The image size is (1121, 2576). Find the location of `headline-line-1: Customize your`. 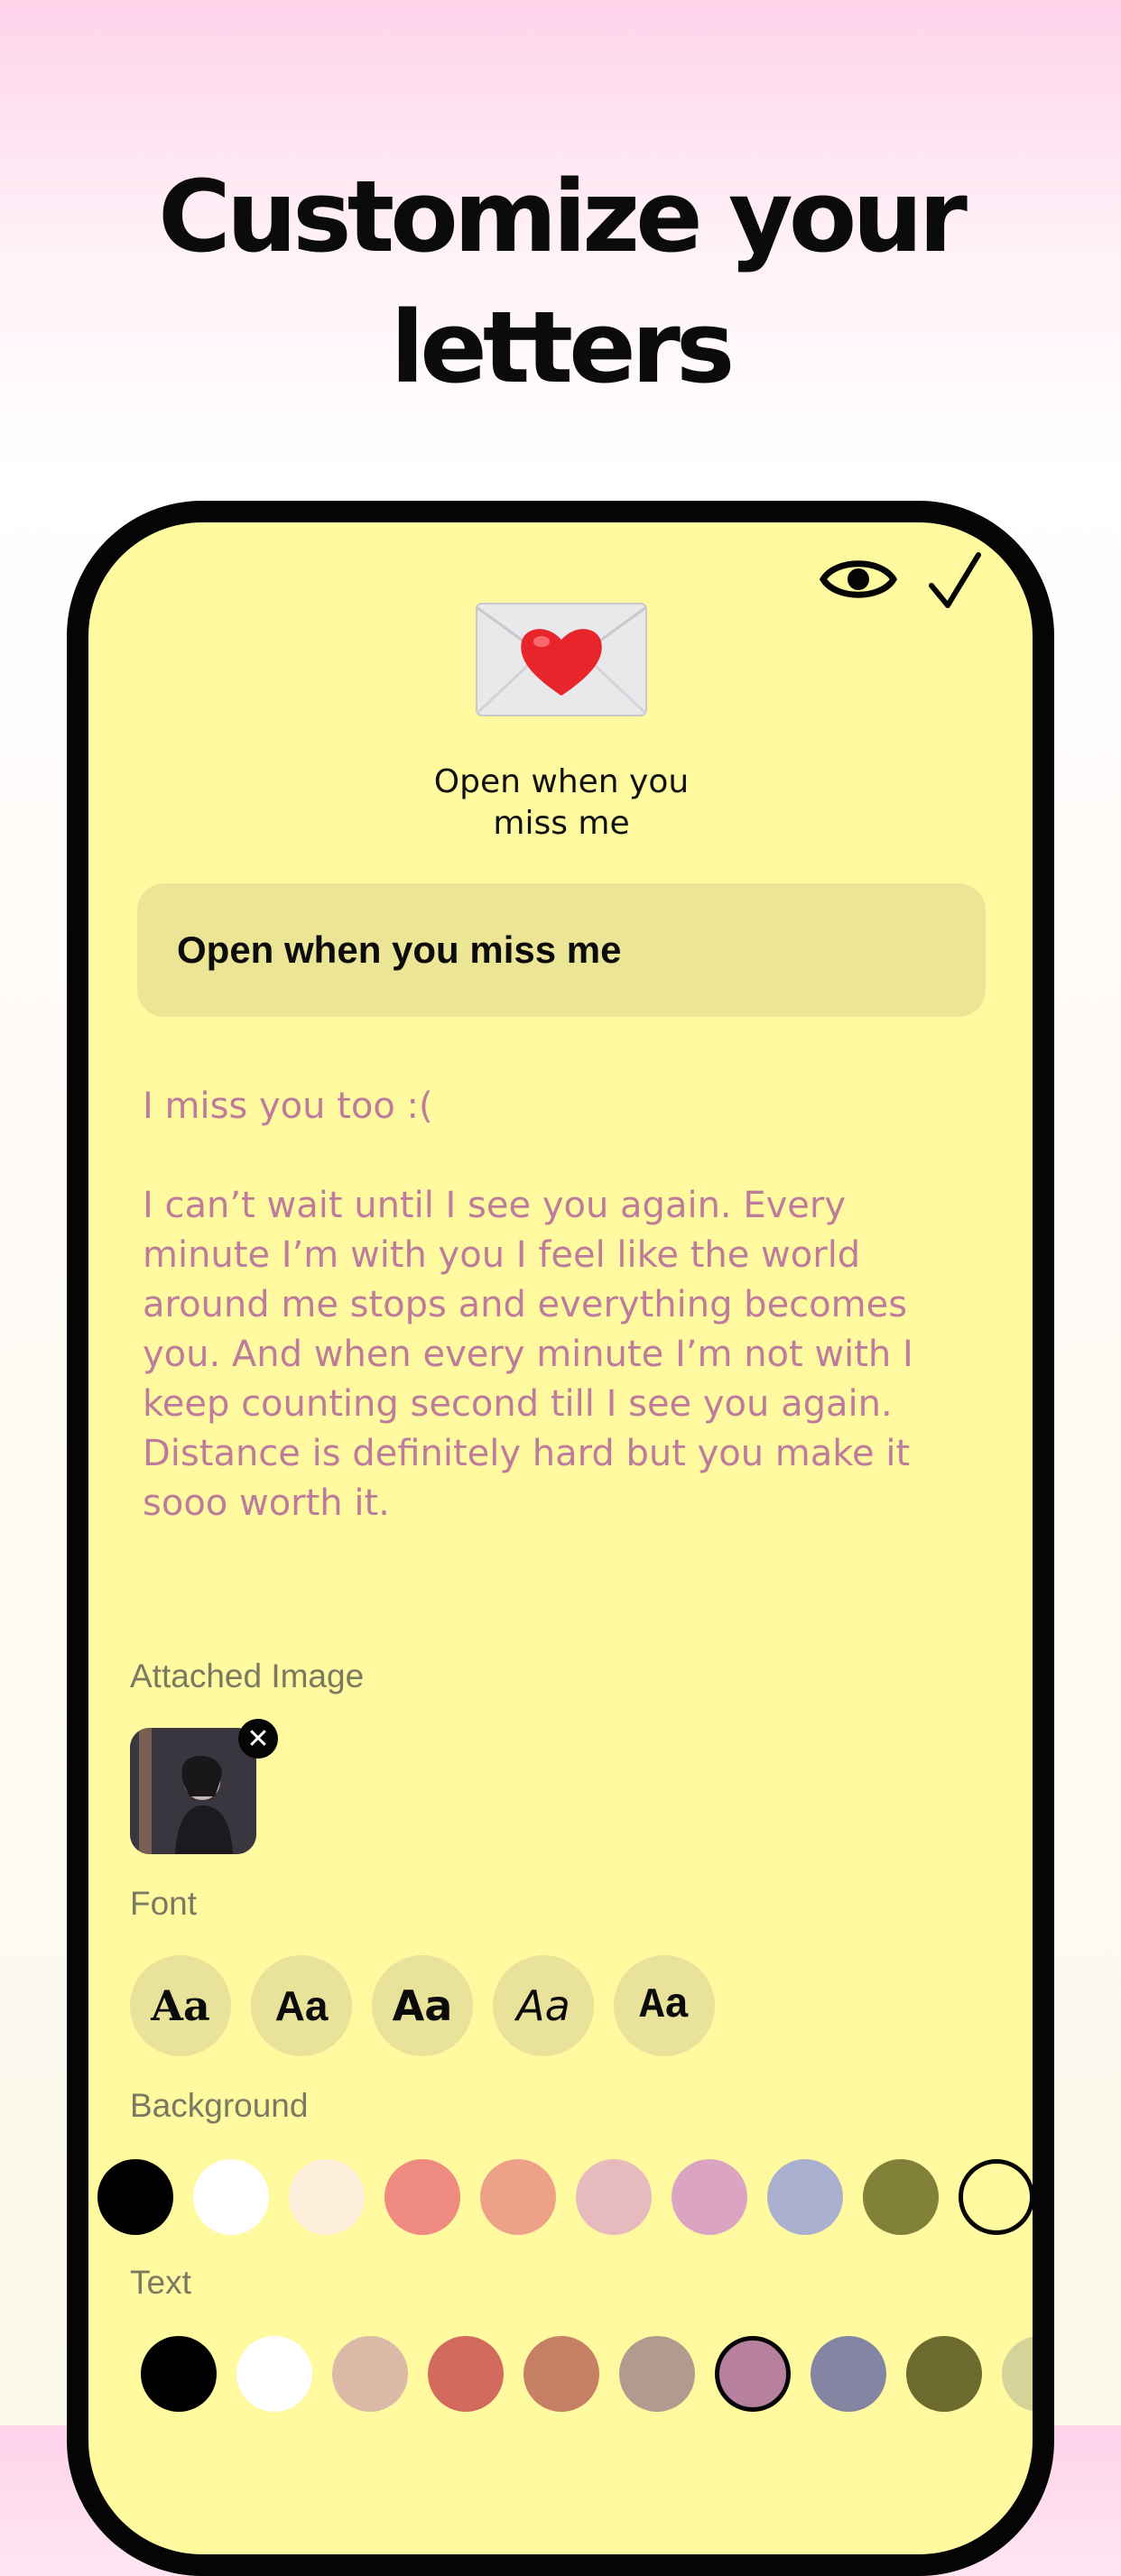

headline-line-1: Customize your is located at coordinates (563, 216).